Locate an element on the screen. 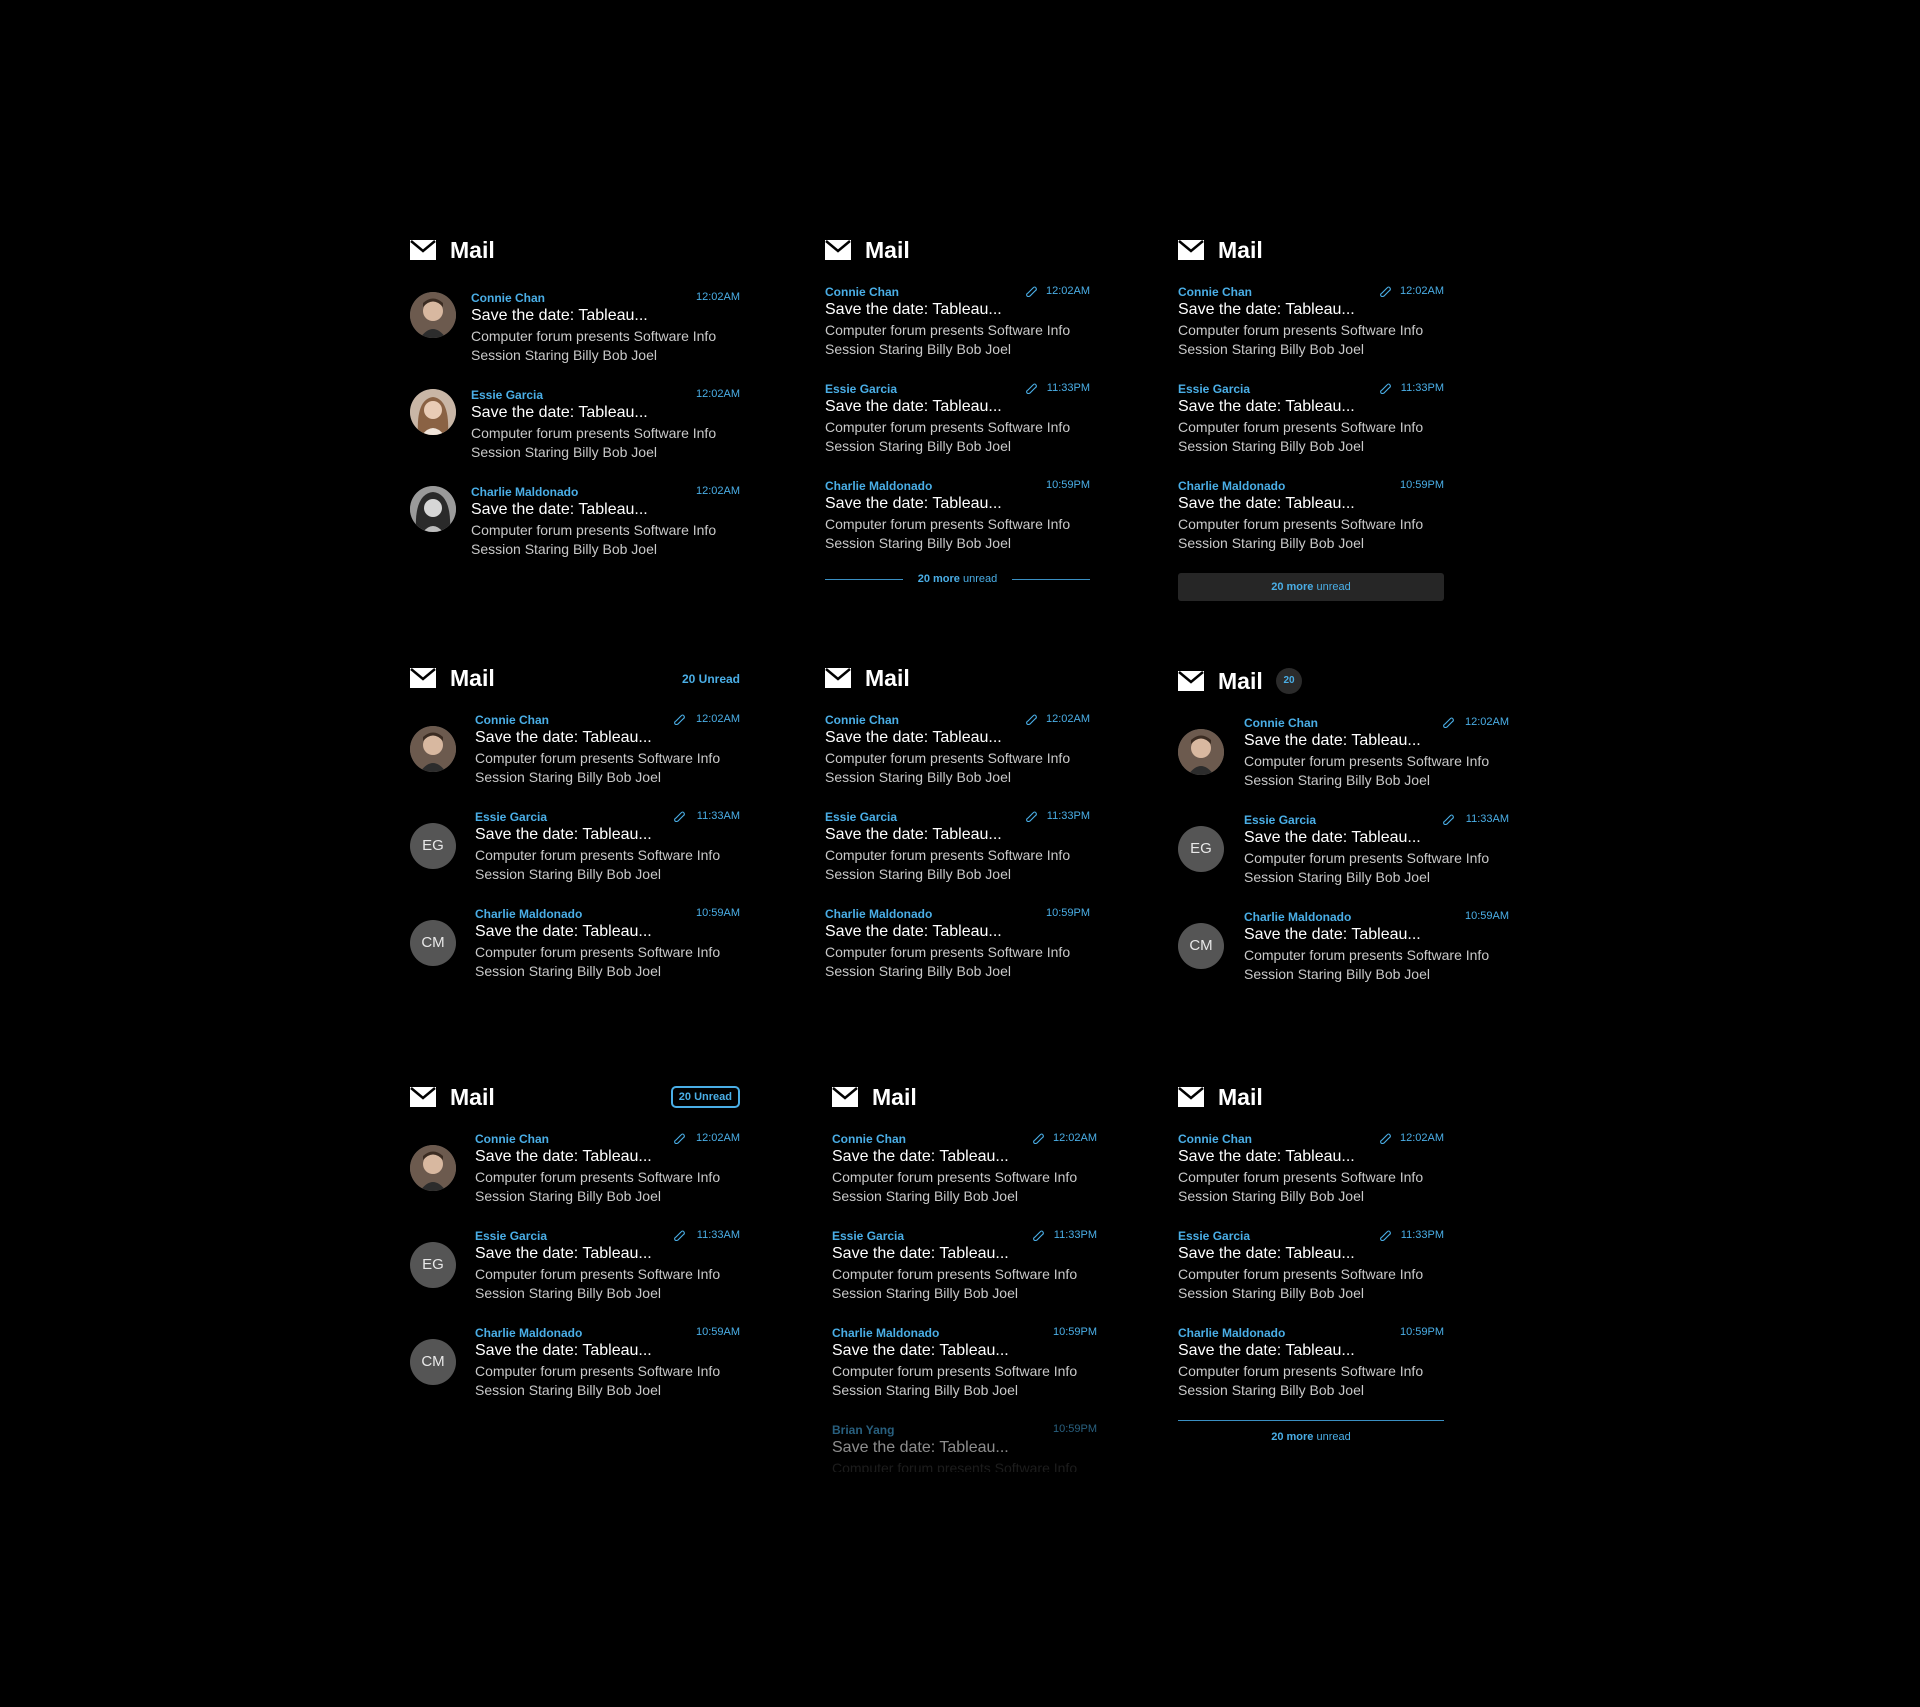 The height and width of the screenshot is (1707, 1920). unread-count-label: 20 Unread is located at coordinates (711, 679).